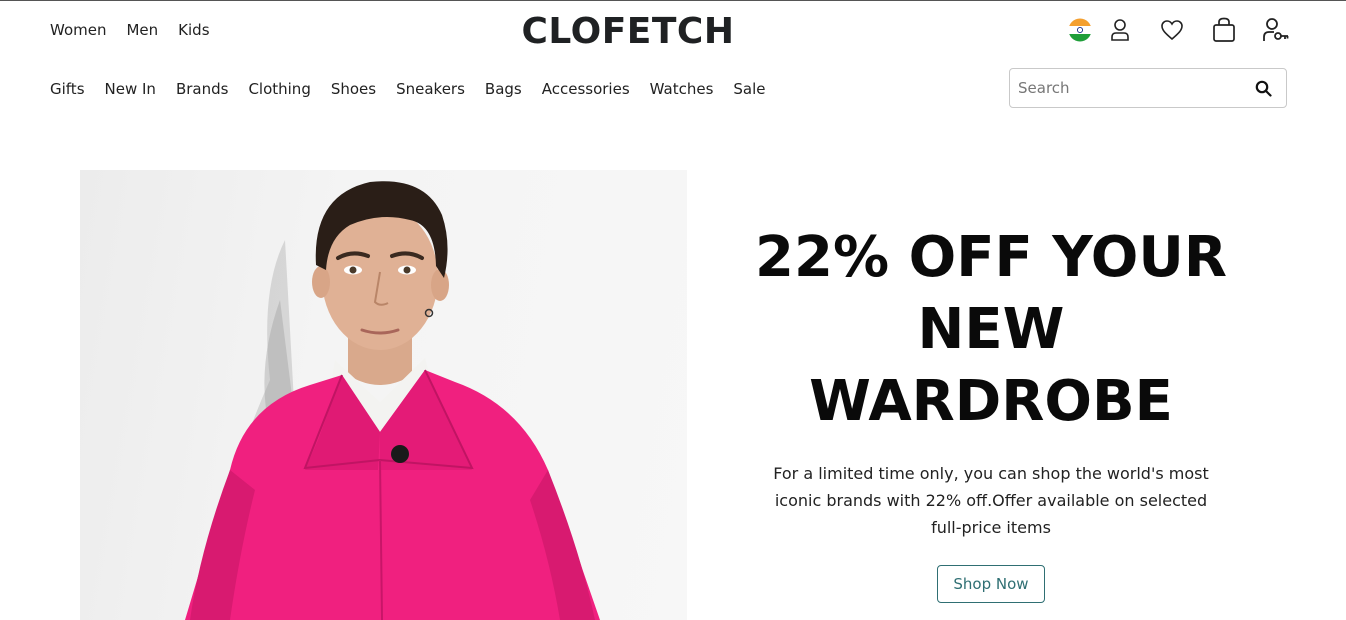  I want to click on account-button, so click(1120, 30).